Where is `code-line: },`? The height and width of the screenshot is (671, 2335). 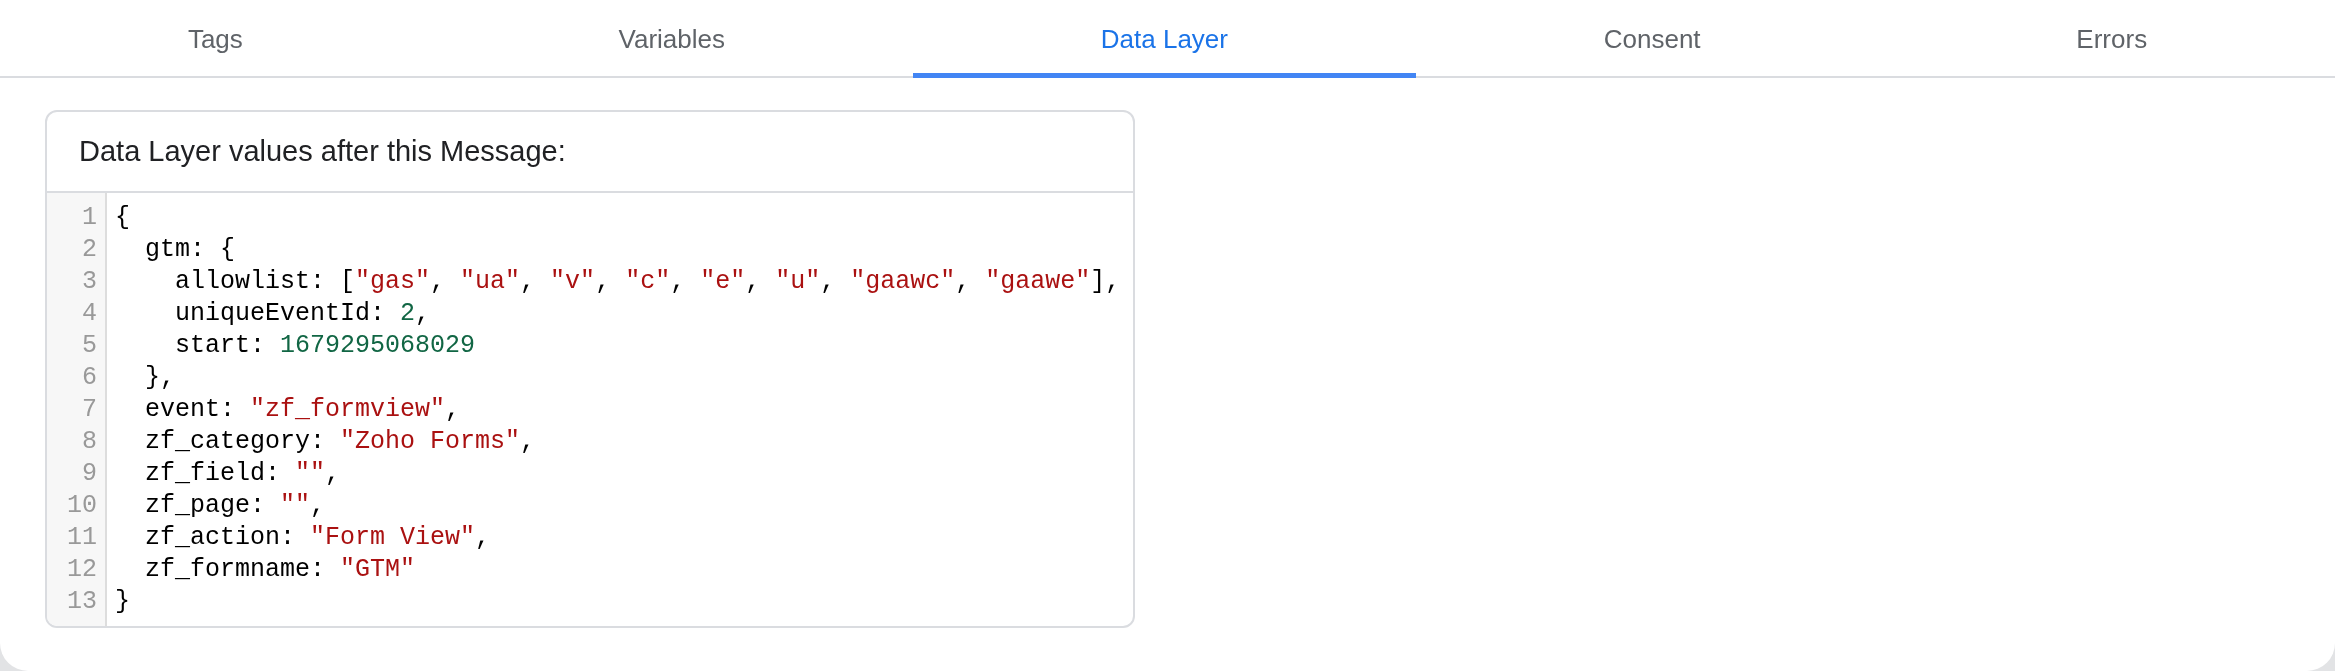 code-line: }, is located at coordinates (159, 378).